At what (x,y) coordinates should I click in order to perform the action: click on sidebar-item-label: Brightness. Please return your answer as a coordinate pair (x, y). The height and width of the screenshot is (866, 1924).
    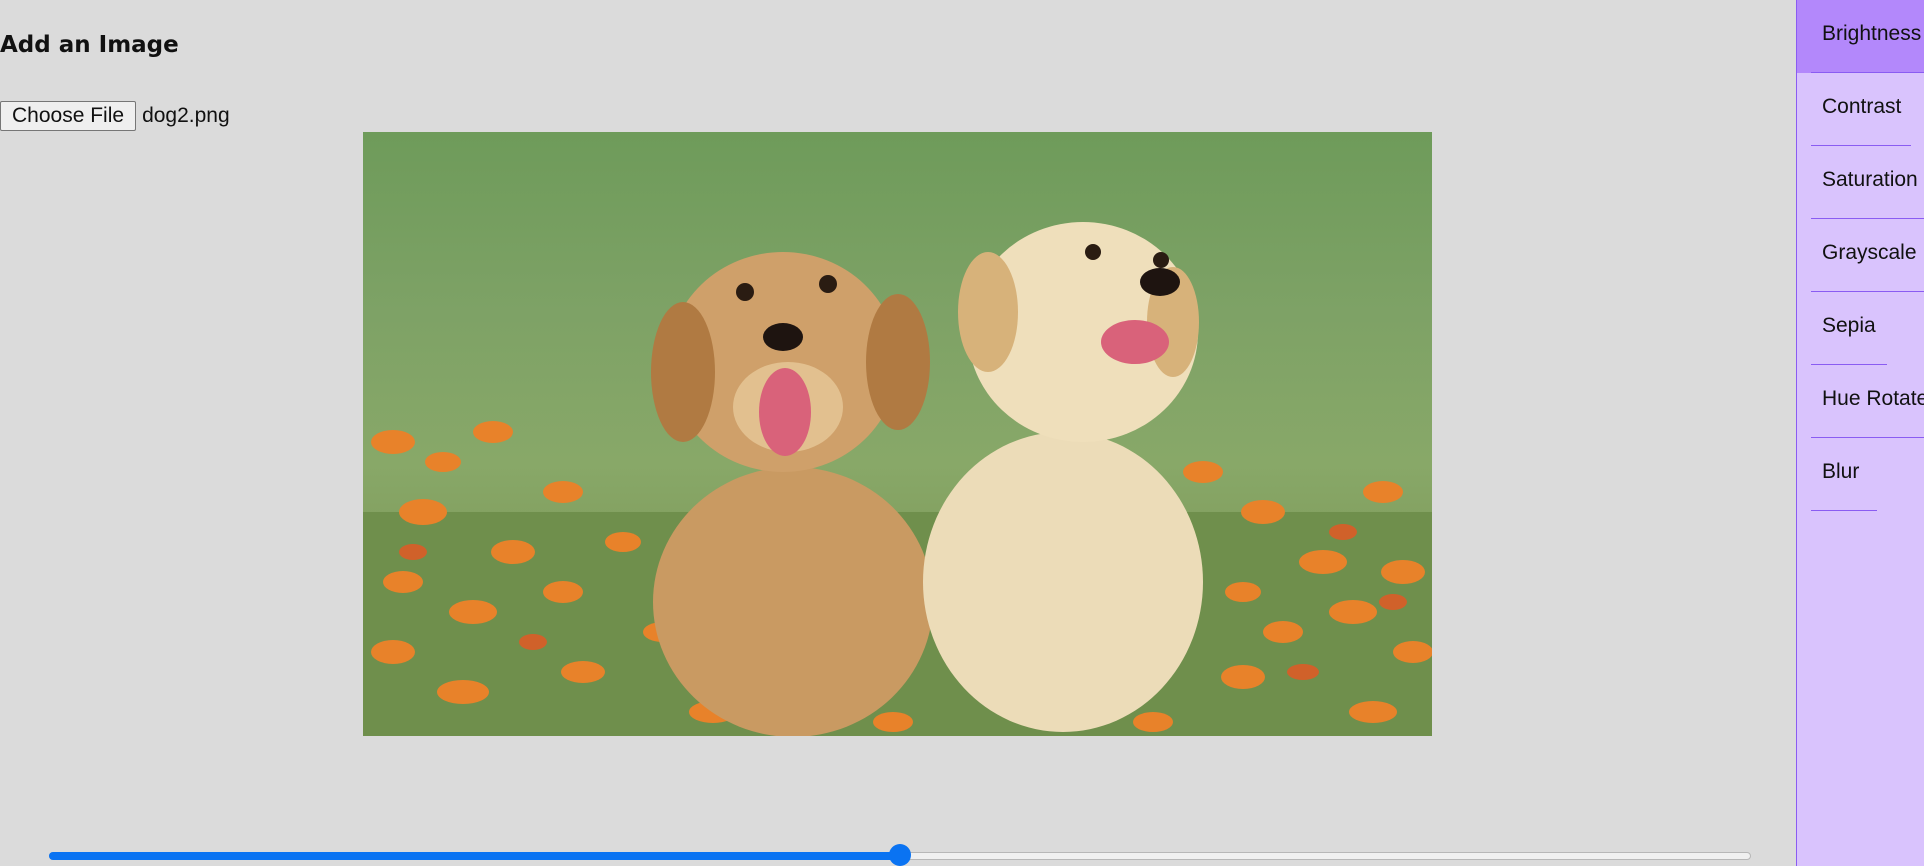
    Looking at the image, I should click on (1872, 33).